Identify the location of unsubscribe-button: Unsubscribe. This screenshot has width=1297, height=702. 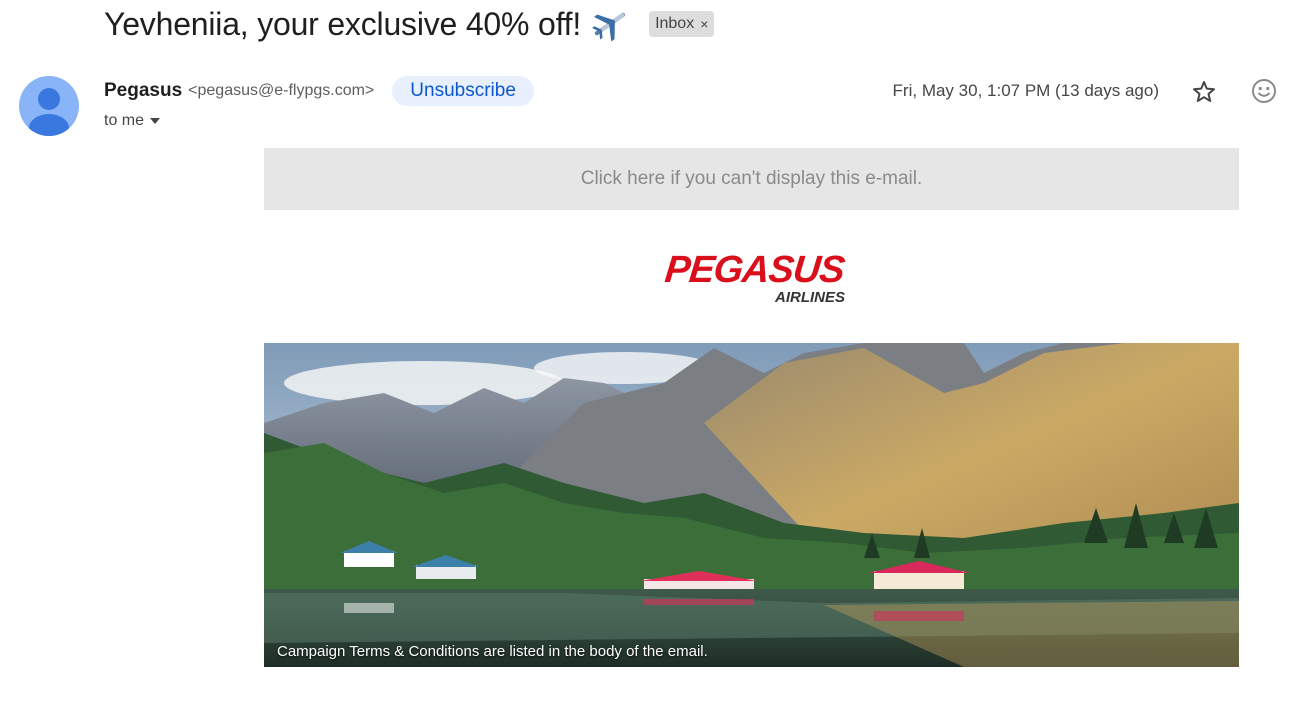
(463, 91).